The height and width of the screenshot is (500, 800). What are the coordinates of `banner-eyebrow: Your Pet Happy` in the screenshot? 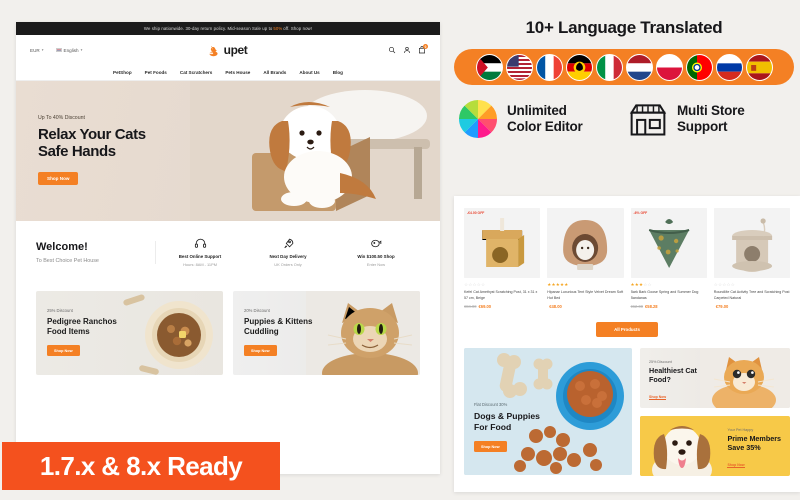 It's located at (740, 430).